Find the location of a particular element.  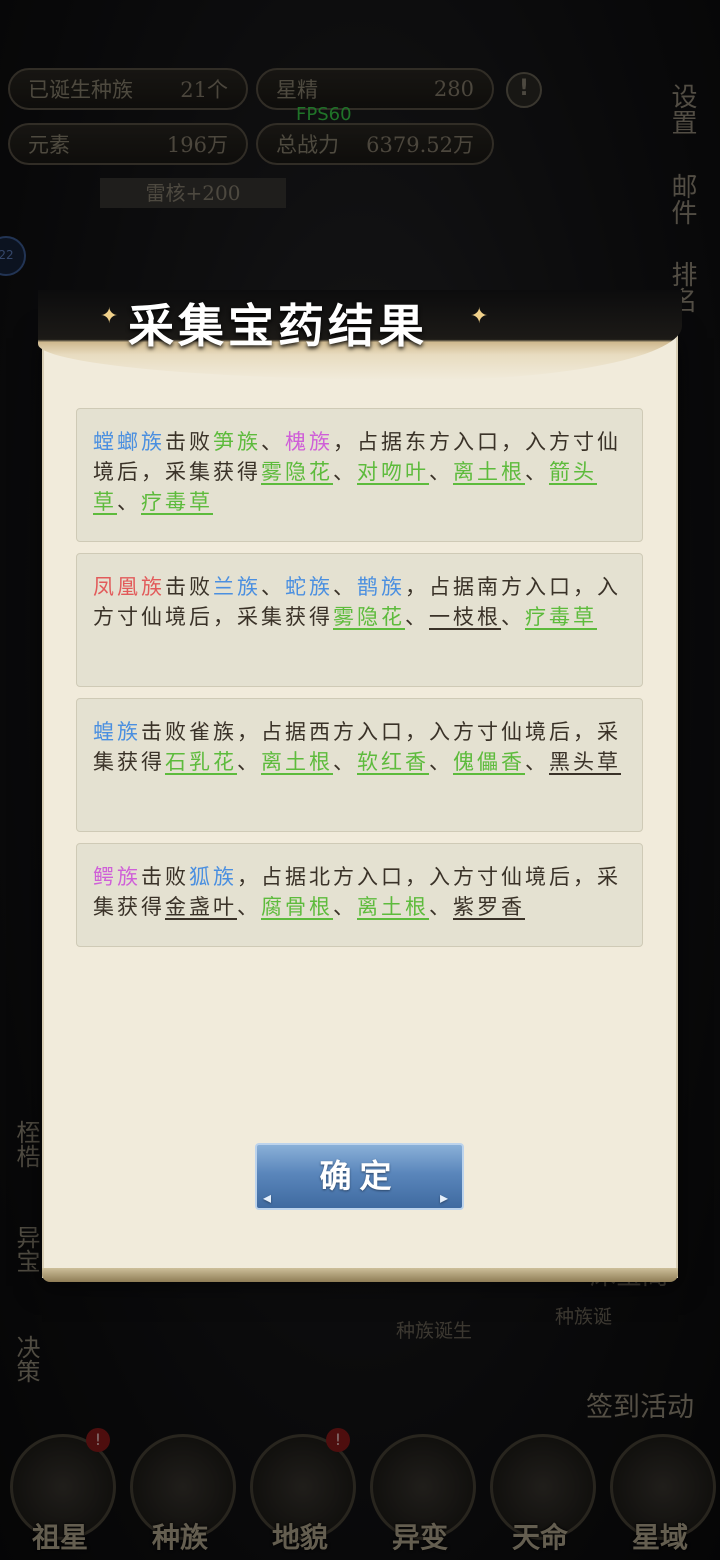

result-text: 凤凰族 is located at coordinates (129, 587).